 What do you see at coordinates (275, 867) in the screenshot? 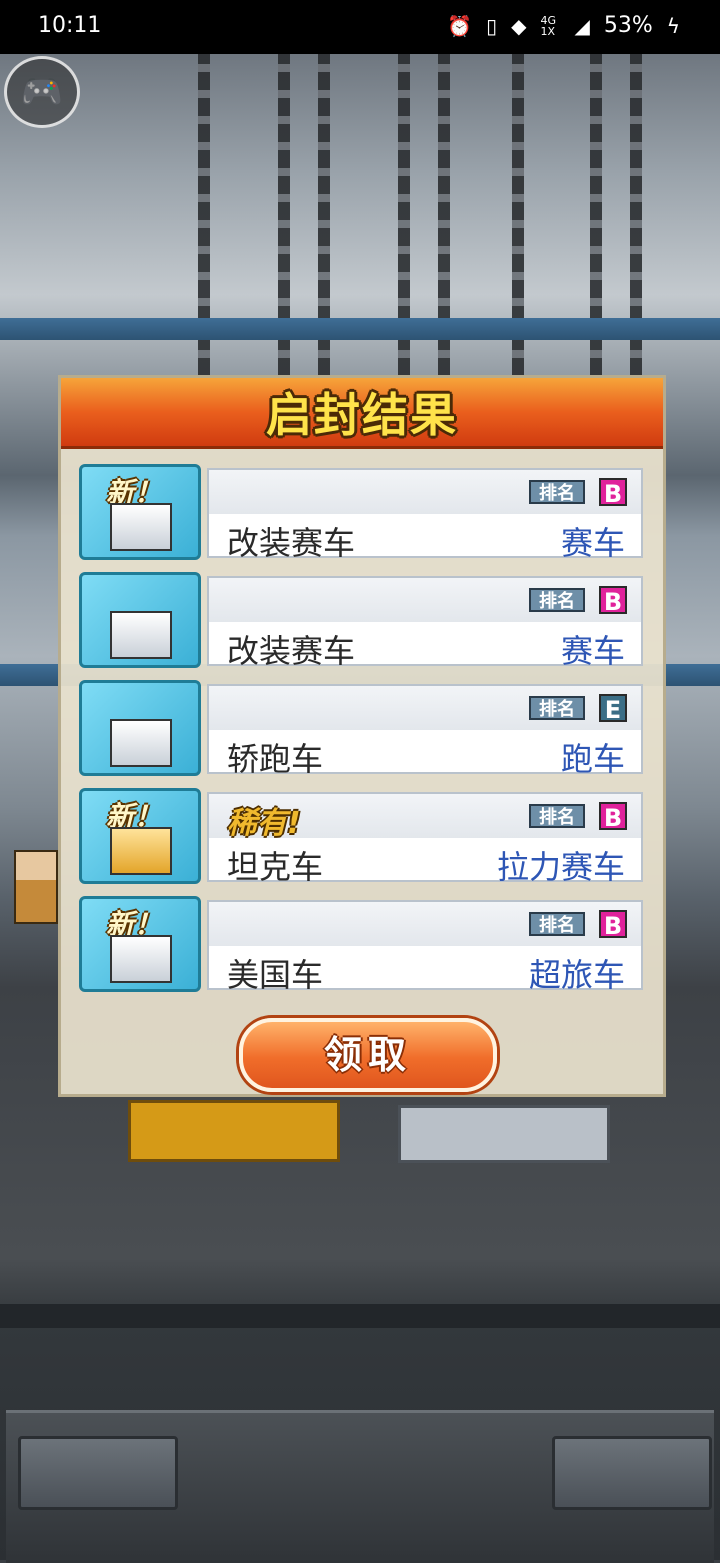
I see `item-name: 坦克车` at bounding box center [275, 867].